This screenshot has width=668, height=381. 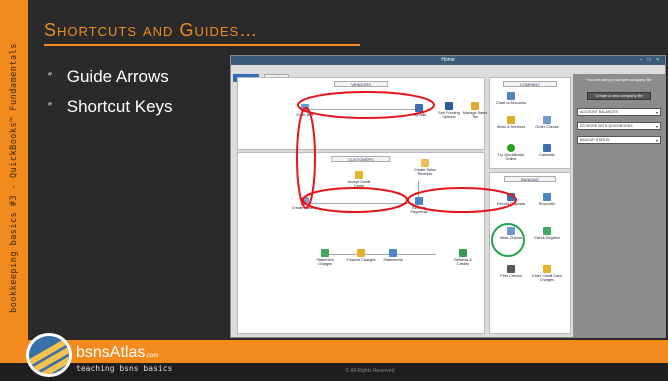 I want to click on pay-bills-button: Pay Bills, so click(x=419, y=110).